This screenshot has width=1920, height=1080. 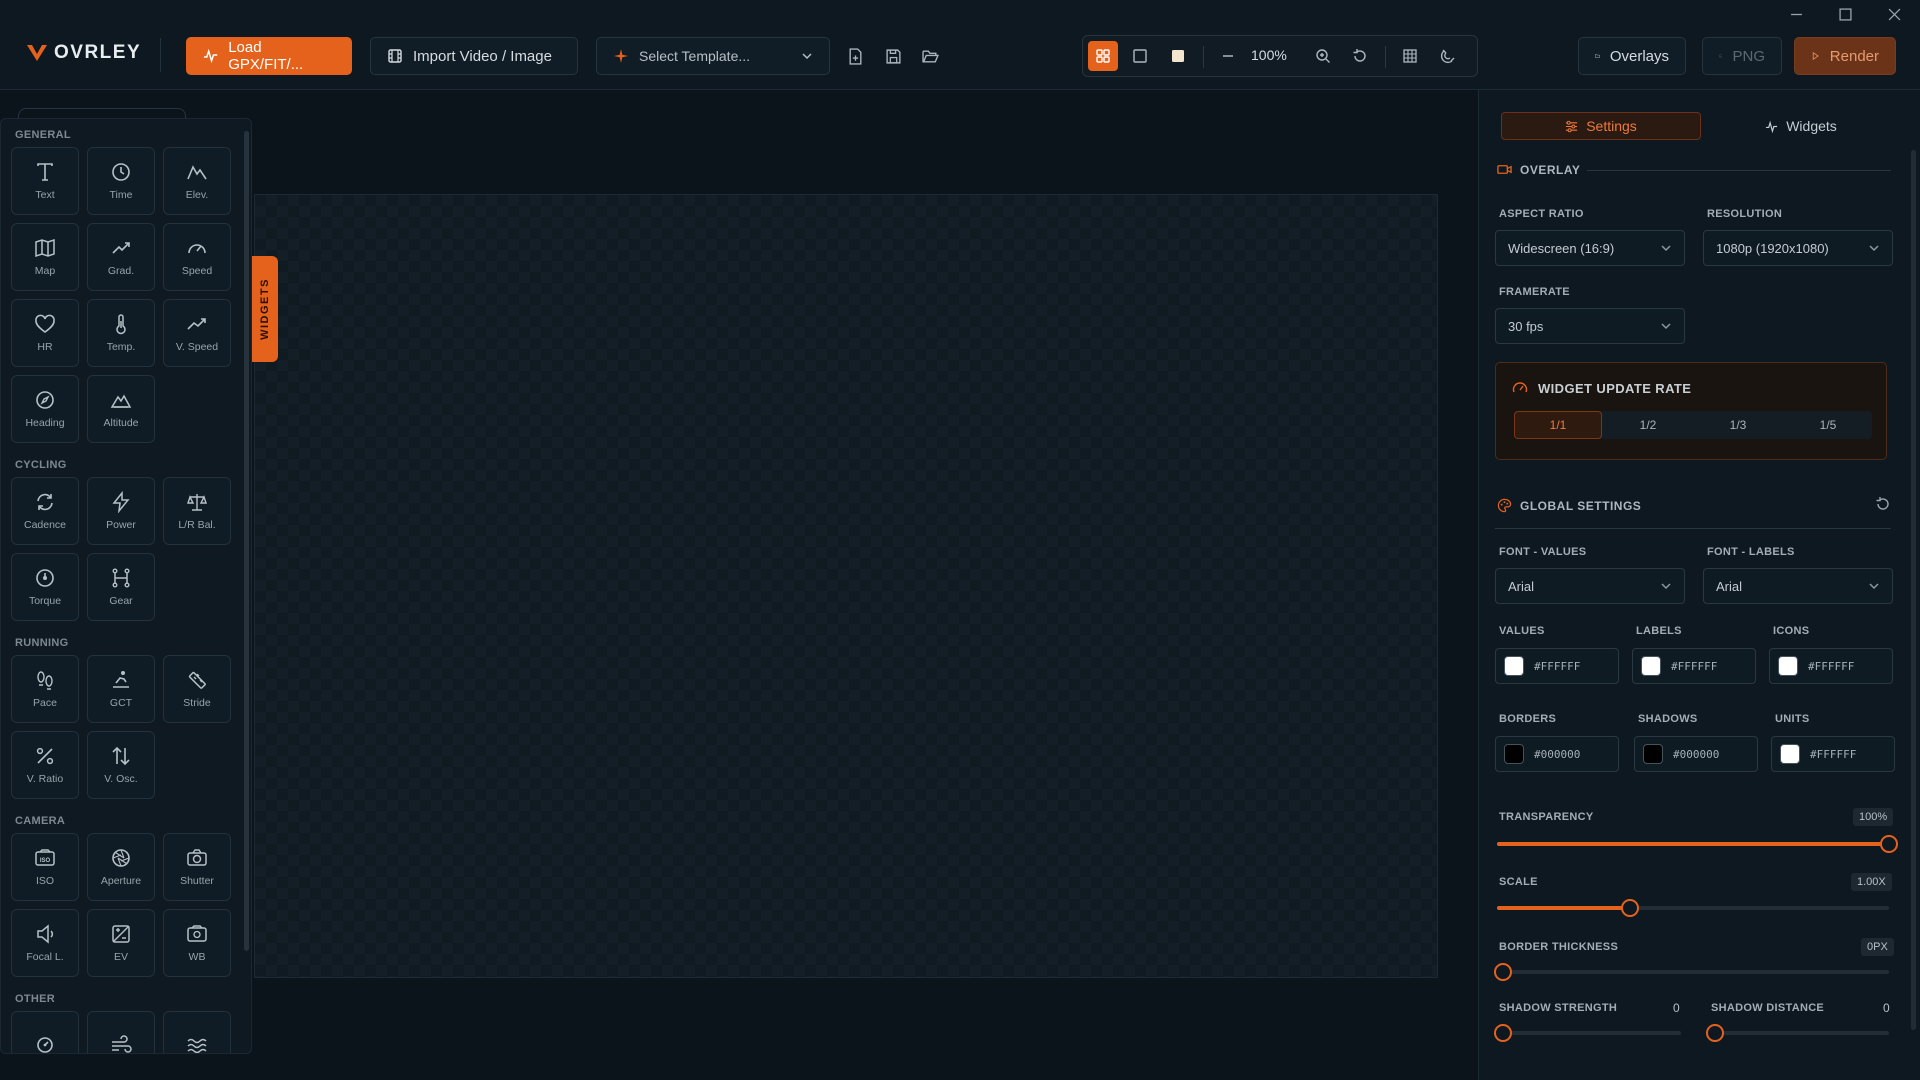 What do you see at coordinates (45, 587) in the screenshot?
I see `widget-tile-torque: Torque` at bounding box center [45, 587].